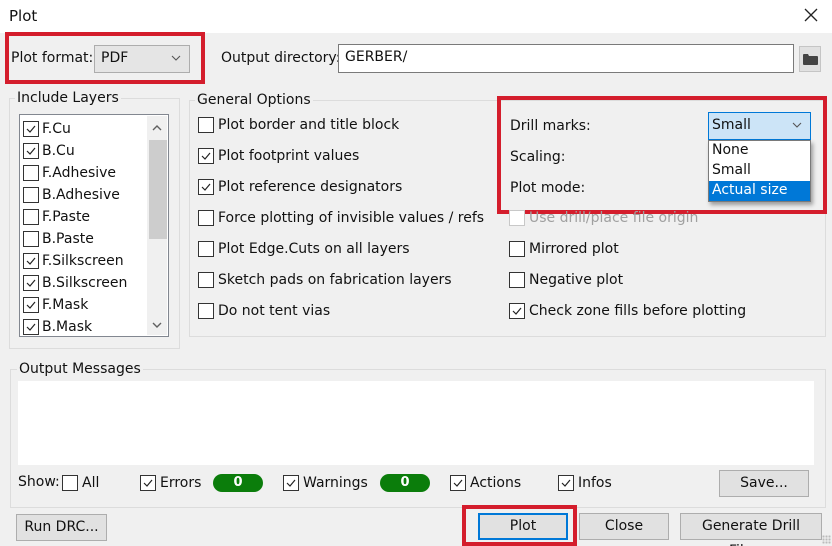 The height and width of the screenshot is (546, 832). I want to click on layer-item: F.Cu, so click(94, 129).